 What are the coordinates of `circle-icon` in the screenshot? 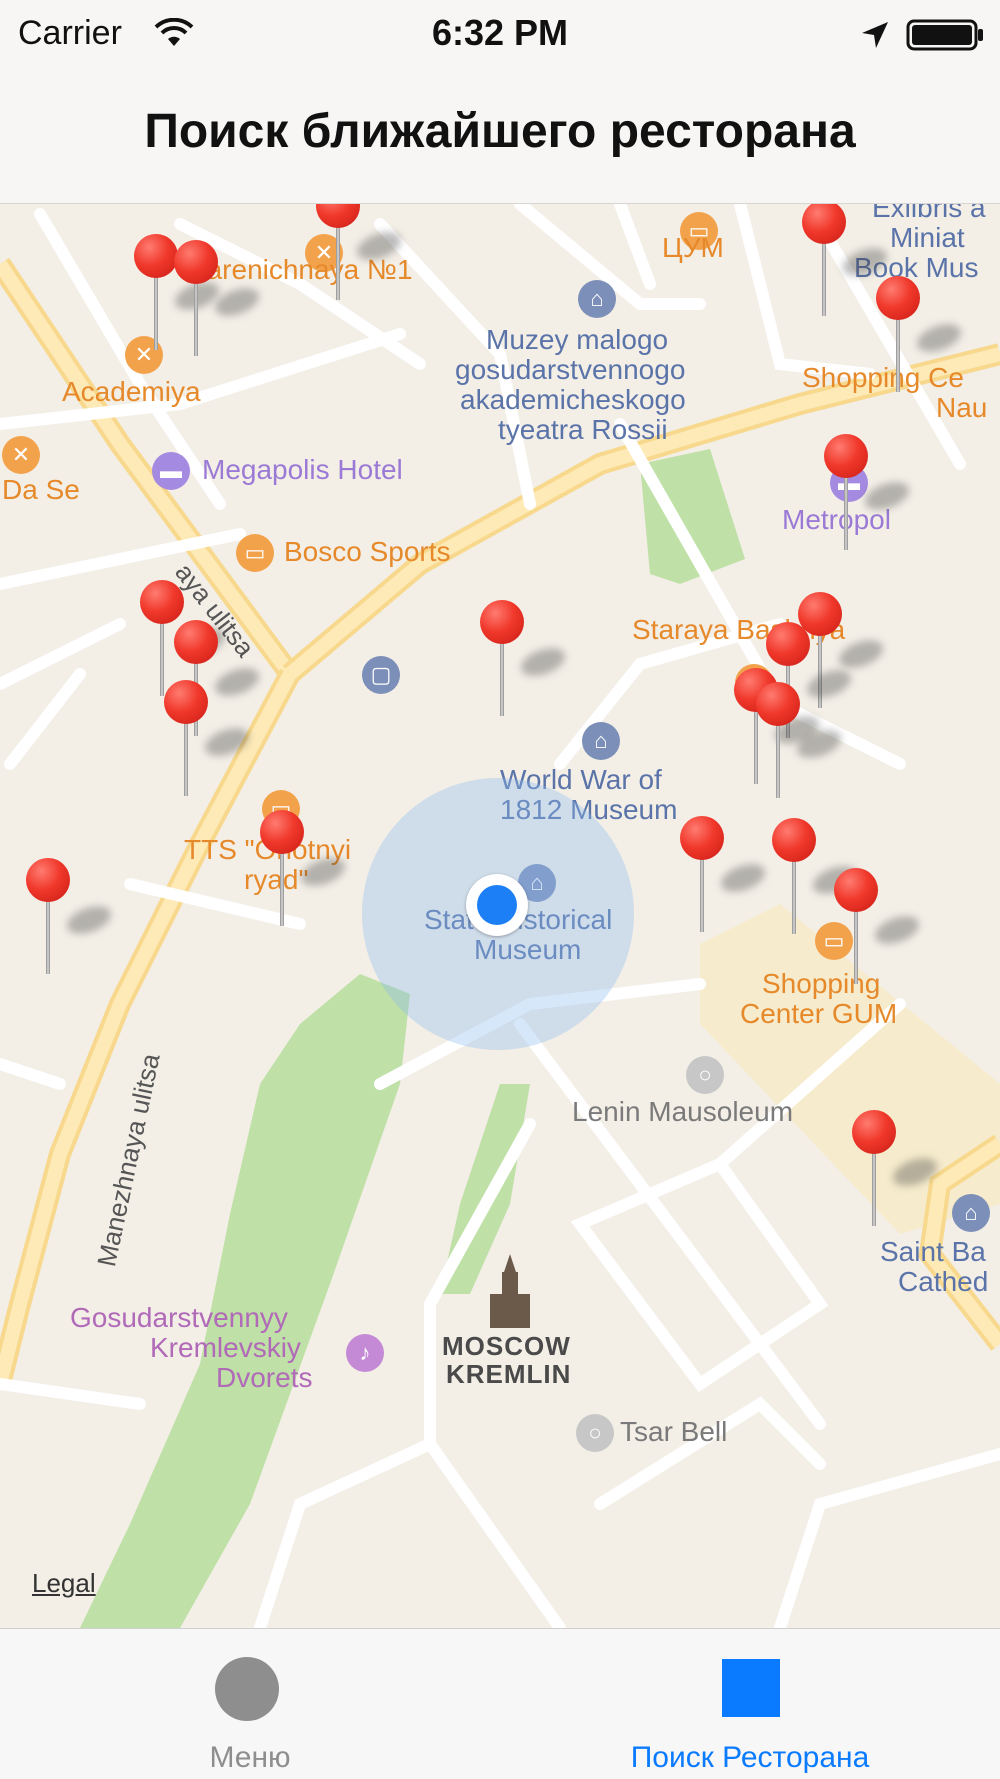 It's located at (247, 1689).